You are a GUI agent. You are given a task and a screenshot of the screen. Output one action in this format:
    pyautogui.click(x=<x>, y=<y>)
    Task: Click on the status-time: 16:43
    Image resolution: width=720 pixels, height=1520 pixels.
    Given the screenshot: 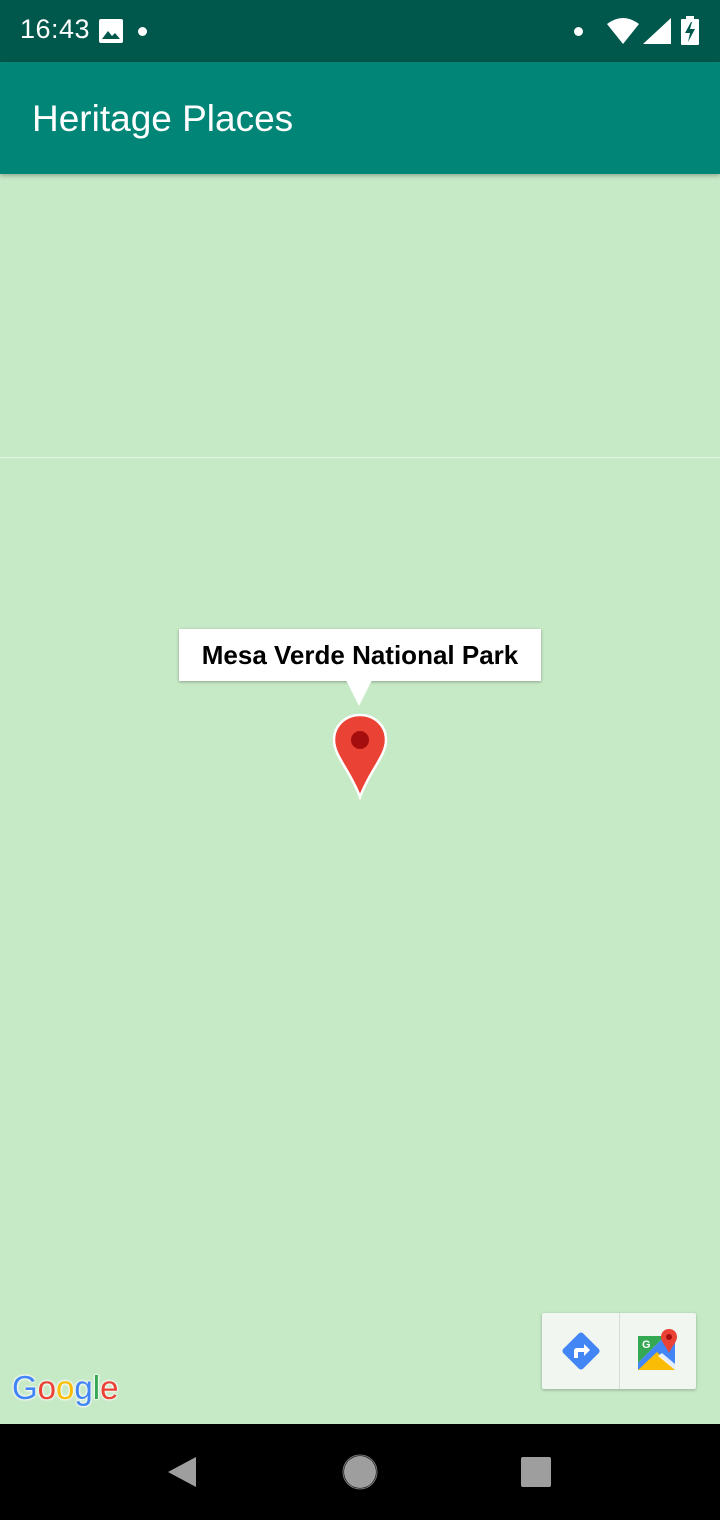 What is the action you would take?
    pyautogui.click(x=55, y=29)
    